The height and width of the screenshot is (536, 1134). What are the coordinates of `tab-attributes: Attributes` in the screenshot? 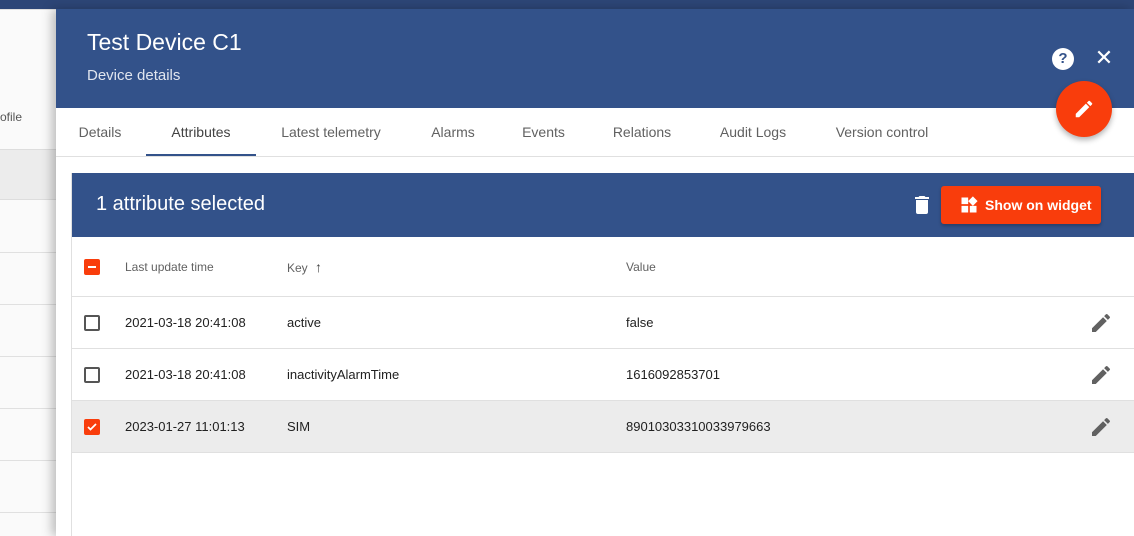 It's located at (201, 132).